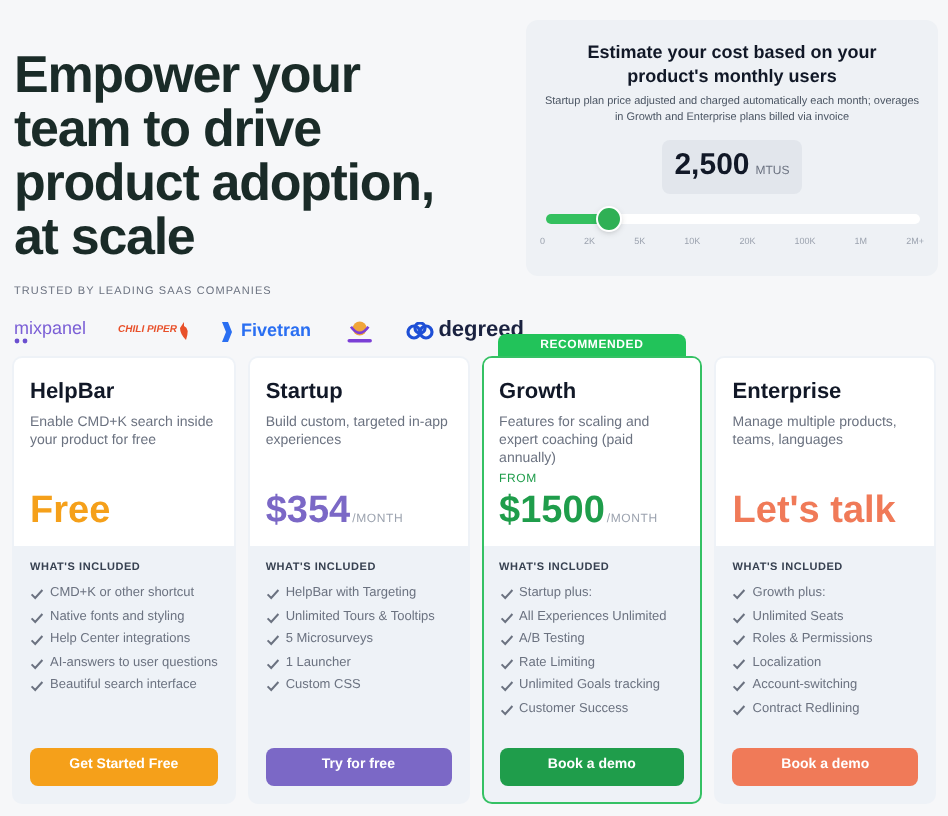  Describe the element at coordinates (732, 64) in the screenshot. I see `estimator-title: Estimate your cost based on your product's monthly users` at that location.